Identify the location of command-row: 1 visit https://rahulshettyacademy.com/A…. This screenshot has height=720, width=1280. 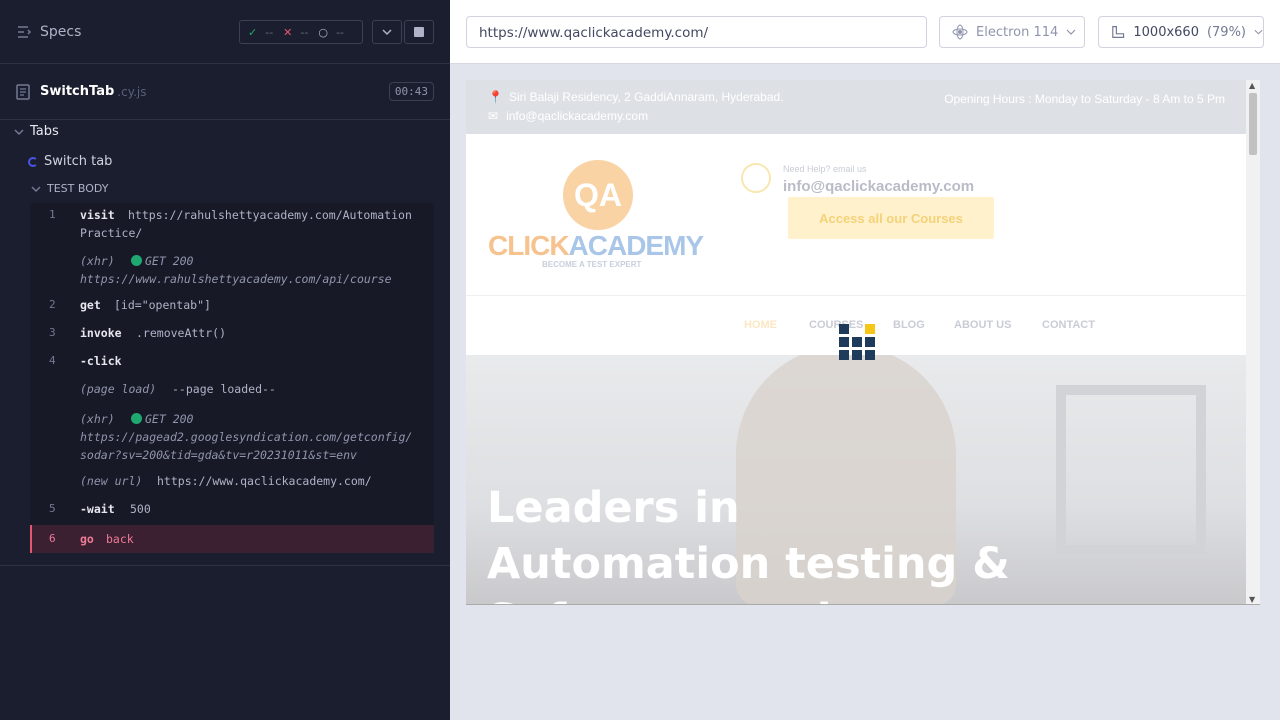
(232, 226).